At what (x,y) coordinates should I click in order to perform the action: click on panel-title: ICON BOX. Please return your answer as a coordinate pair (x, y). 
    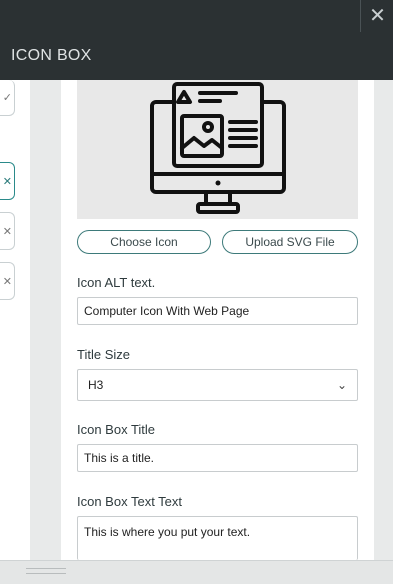
    Looking at the image, I should click on (51, 55).